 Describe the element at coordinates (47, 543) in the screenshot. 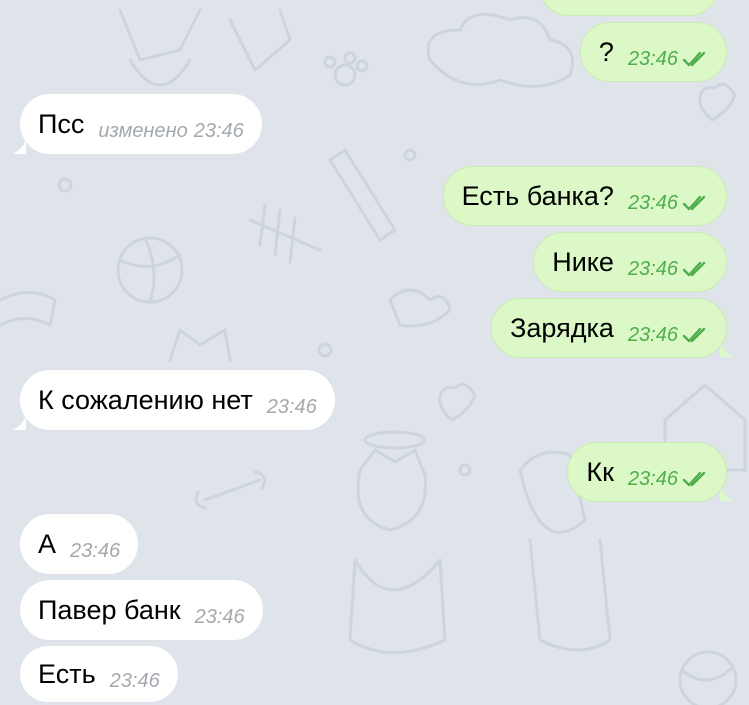

I see `message-text: А` at that location.